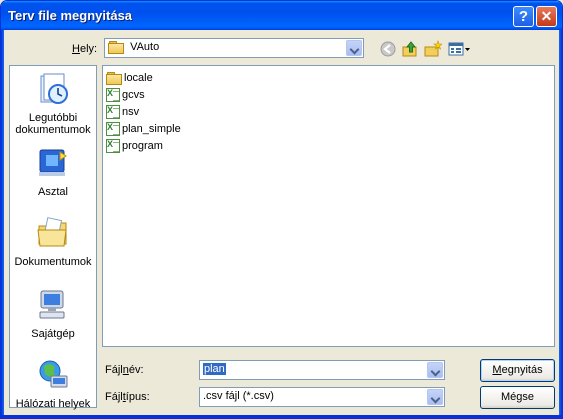 This screenshot has width=563, height=419. I want to click on filetype-label: Fájltípus:, so click(127, 397).